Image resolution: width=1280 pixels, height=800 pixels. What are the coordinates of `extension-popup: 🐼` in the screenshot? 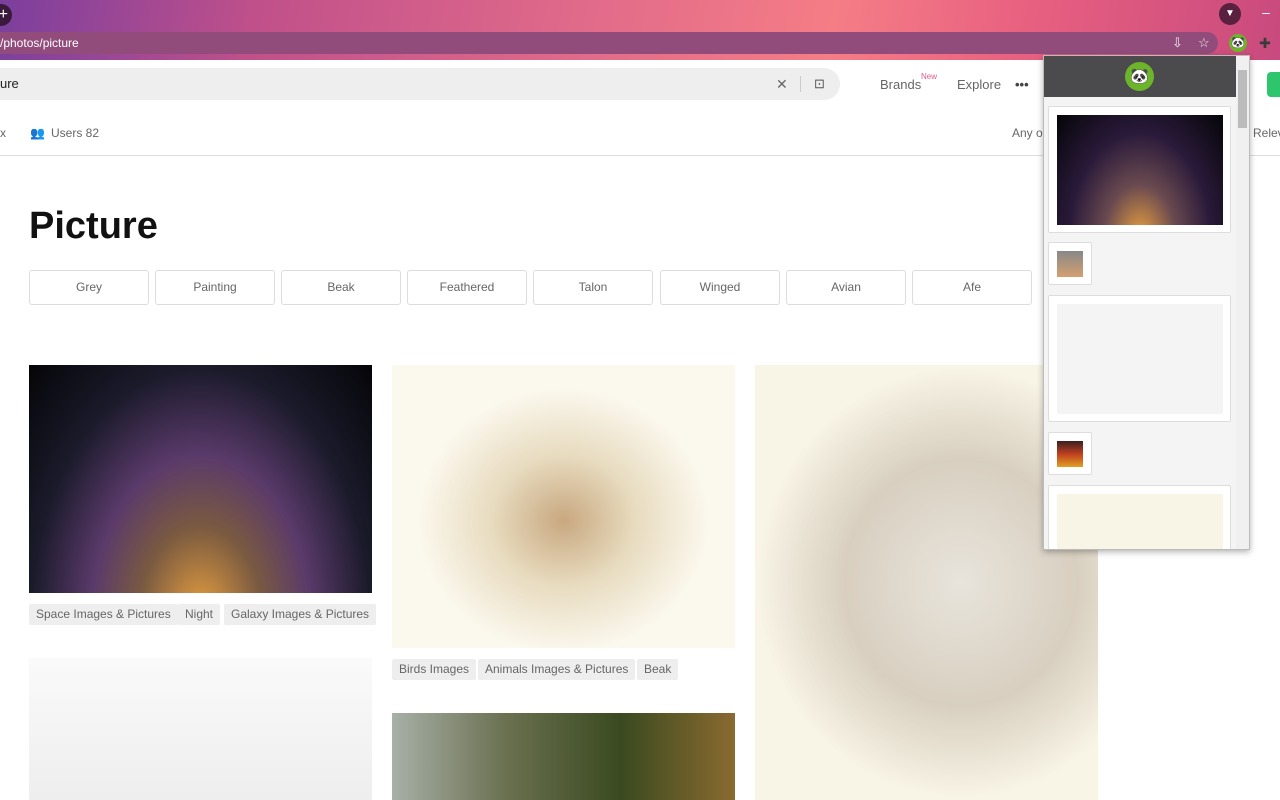 It's located at (1146, 302).